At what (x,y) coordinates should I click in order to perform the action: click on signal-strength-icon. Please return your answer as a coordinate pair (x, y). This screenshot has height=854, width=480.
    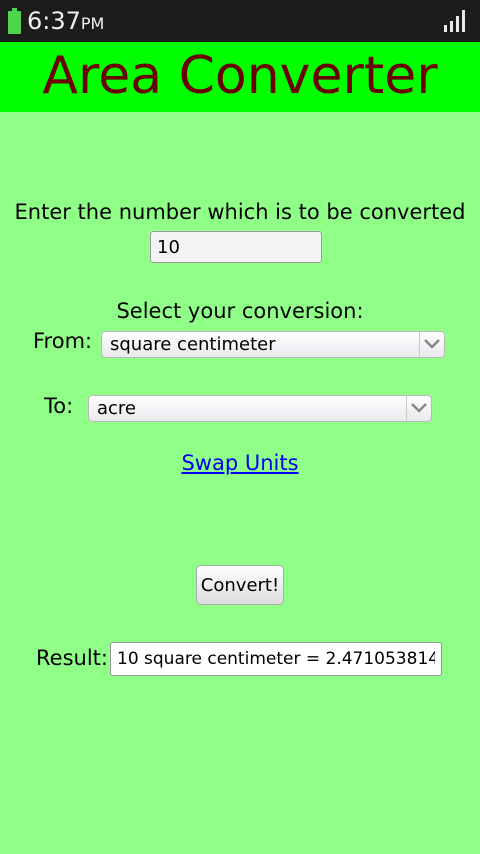
    Looking at the image, I should click on (454, 21).